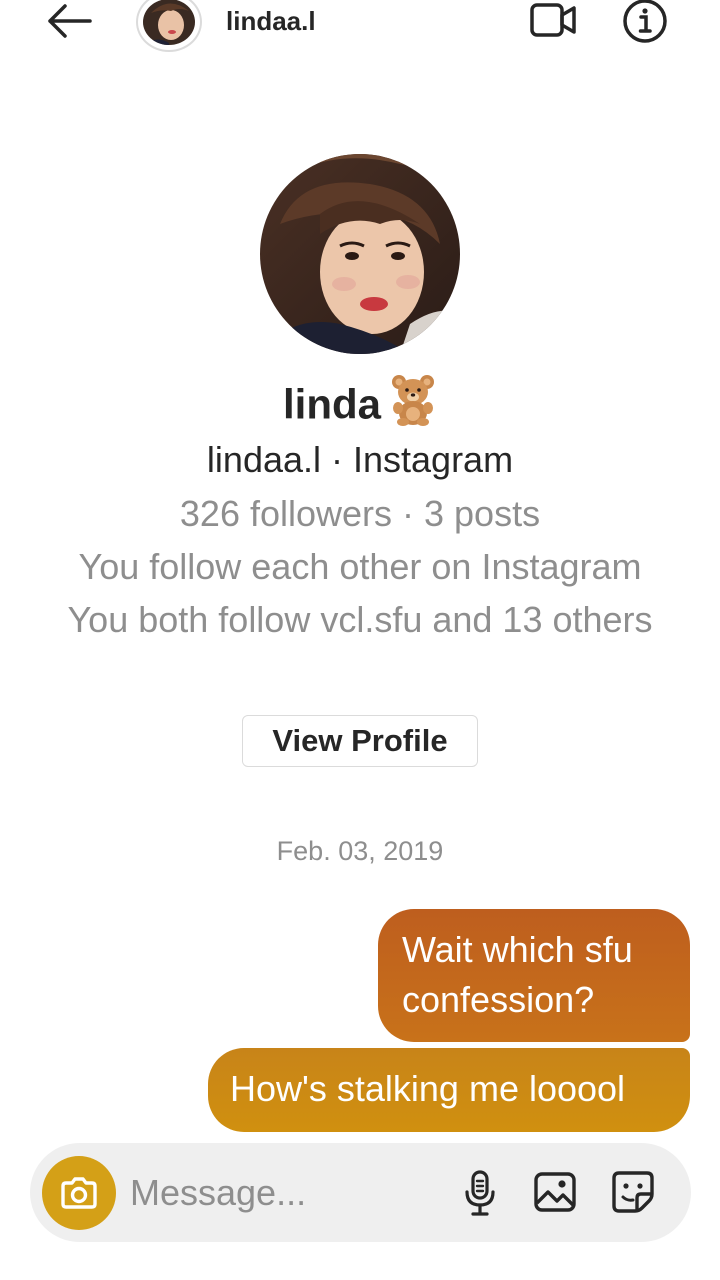 Image resolution: width=720 pixels, height=1280 pixels. Describe the element at coordinates (360, 619) in the screenshot. I see `profile-mutual-follows: You both follow vcl.sfu and 13 others` at that location.